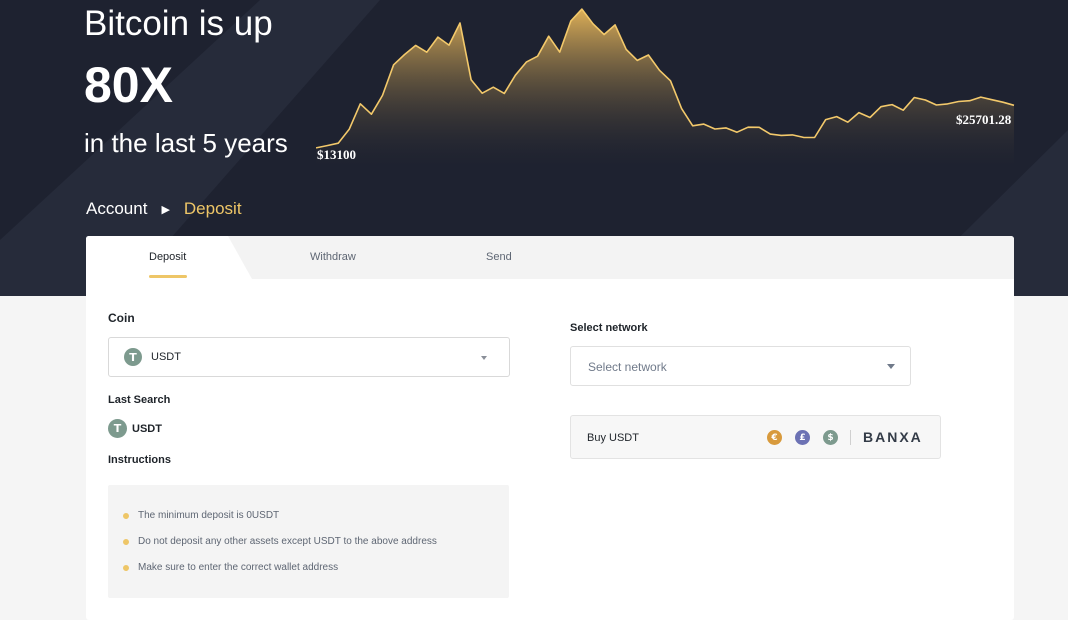 The width and height of the screenshot is (1068, 620). Describe the element at coordinates (128, 85) in the screenshot. I see `hero-multiplier: 80X` at that location.